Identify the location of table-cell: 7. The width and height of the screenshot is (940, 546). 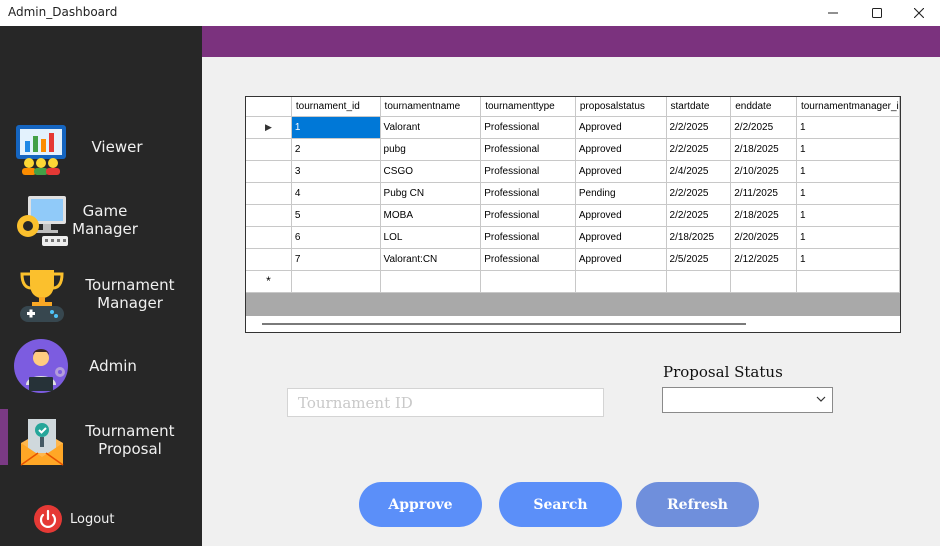
(336, 259).